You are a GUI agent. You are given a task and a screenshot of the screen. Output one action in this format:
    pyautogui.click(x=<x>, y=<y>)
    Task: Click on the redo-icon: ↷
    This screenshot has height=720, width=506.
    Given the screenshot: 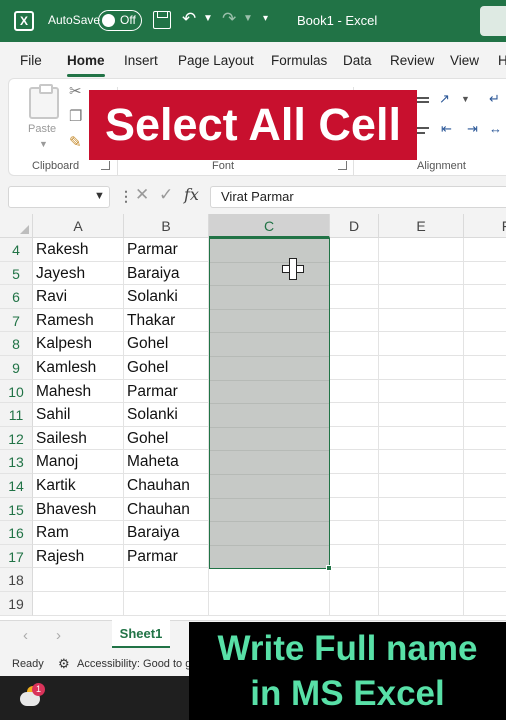 What is the action you would take?
    pyautogui.click(x=229, y=19)
    